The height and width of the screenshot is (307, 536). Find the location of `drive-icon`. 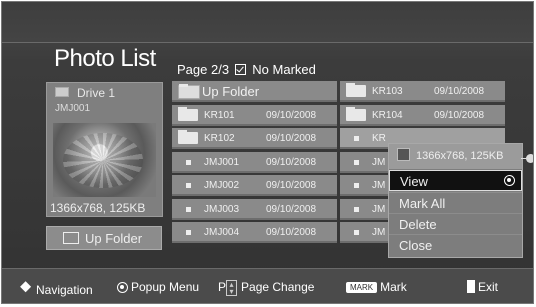

drive-icon is located at coordinates (62, 92).